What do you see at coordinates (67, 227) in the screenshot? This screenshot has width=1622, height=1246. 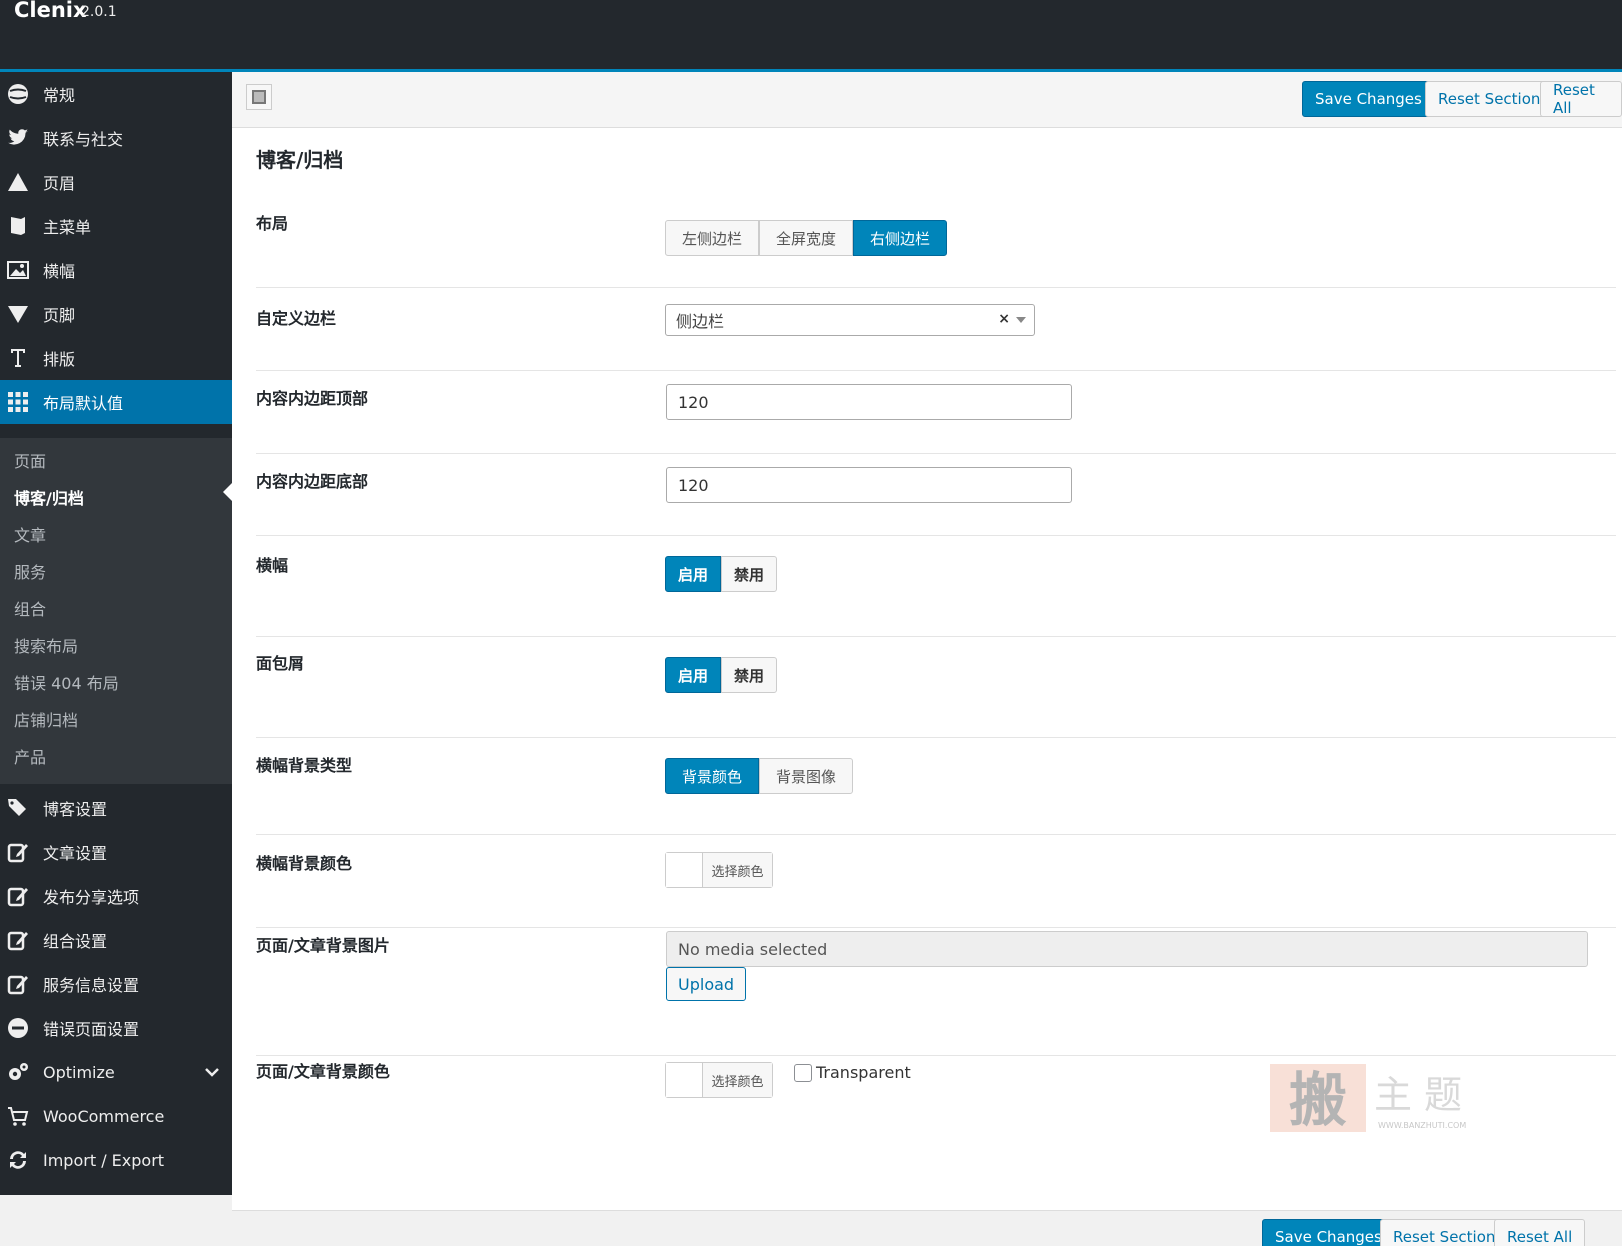 I see `sidebar-item-label: 主菜单` at bounding box center [67, 227].